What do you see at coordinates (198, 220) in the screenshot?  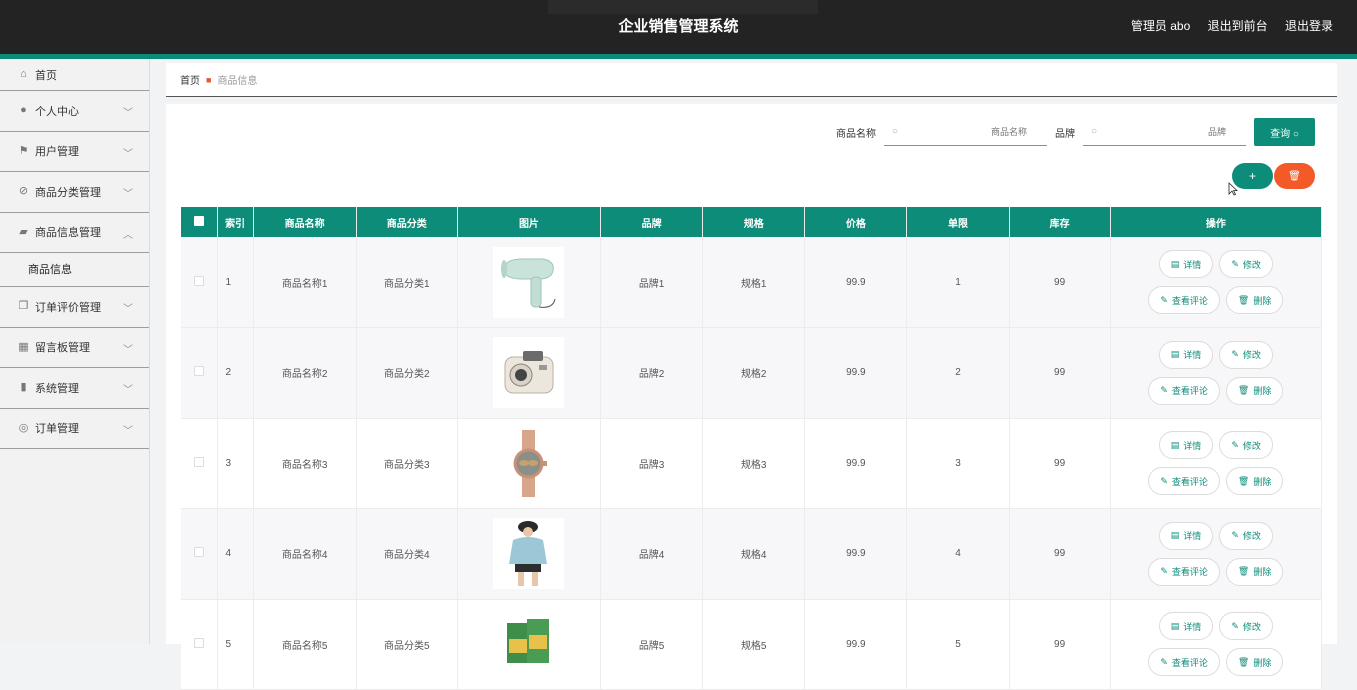 I see `select-all-checkbox` at bounding box center [198, 220].